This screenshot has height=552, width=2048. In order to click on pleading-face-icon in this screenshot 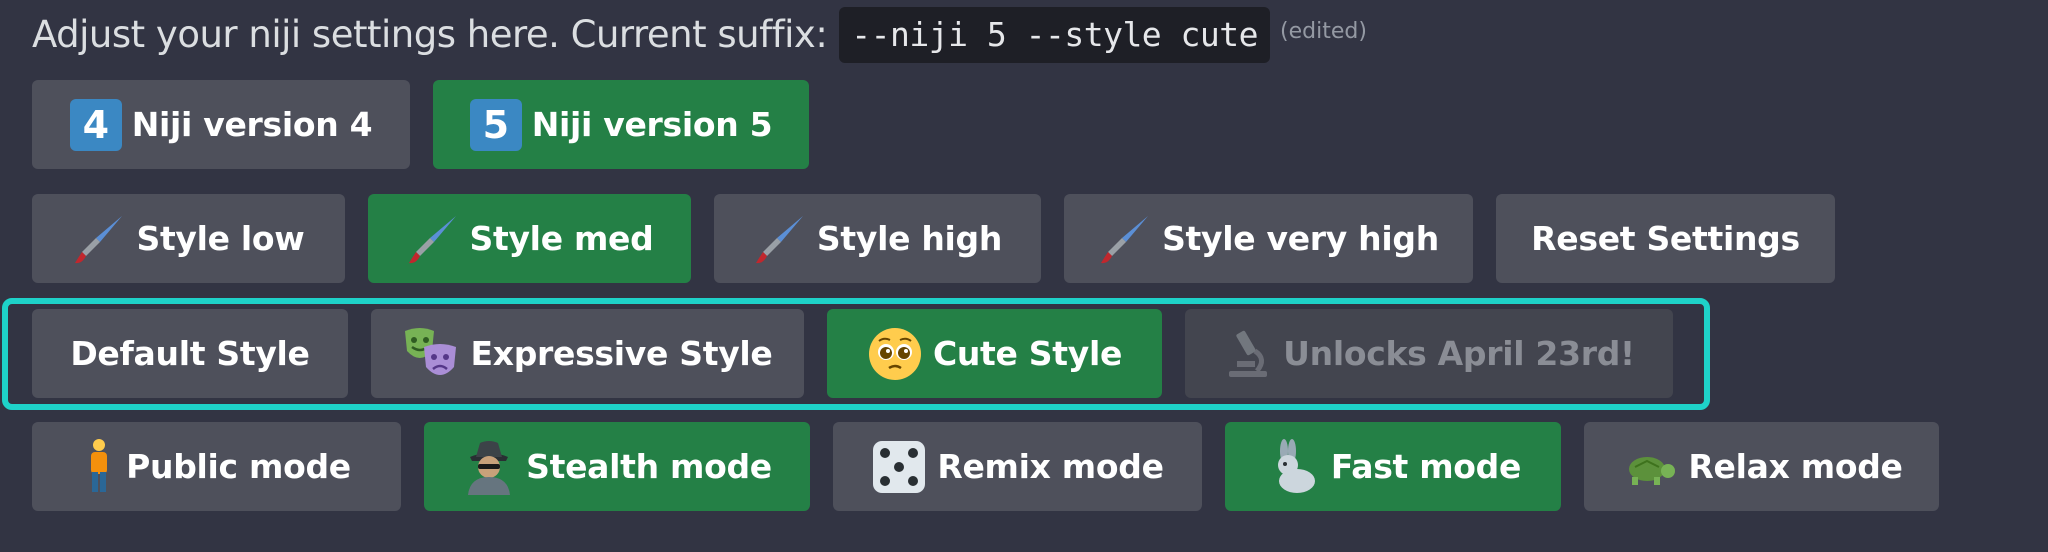, I will do `click(895, 354)`.